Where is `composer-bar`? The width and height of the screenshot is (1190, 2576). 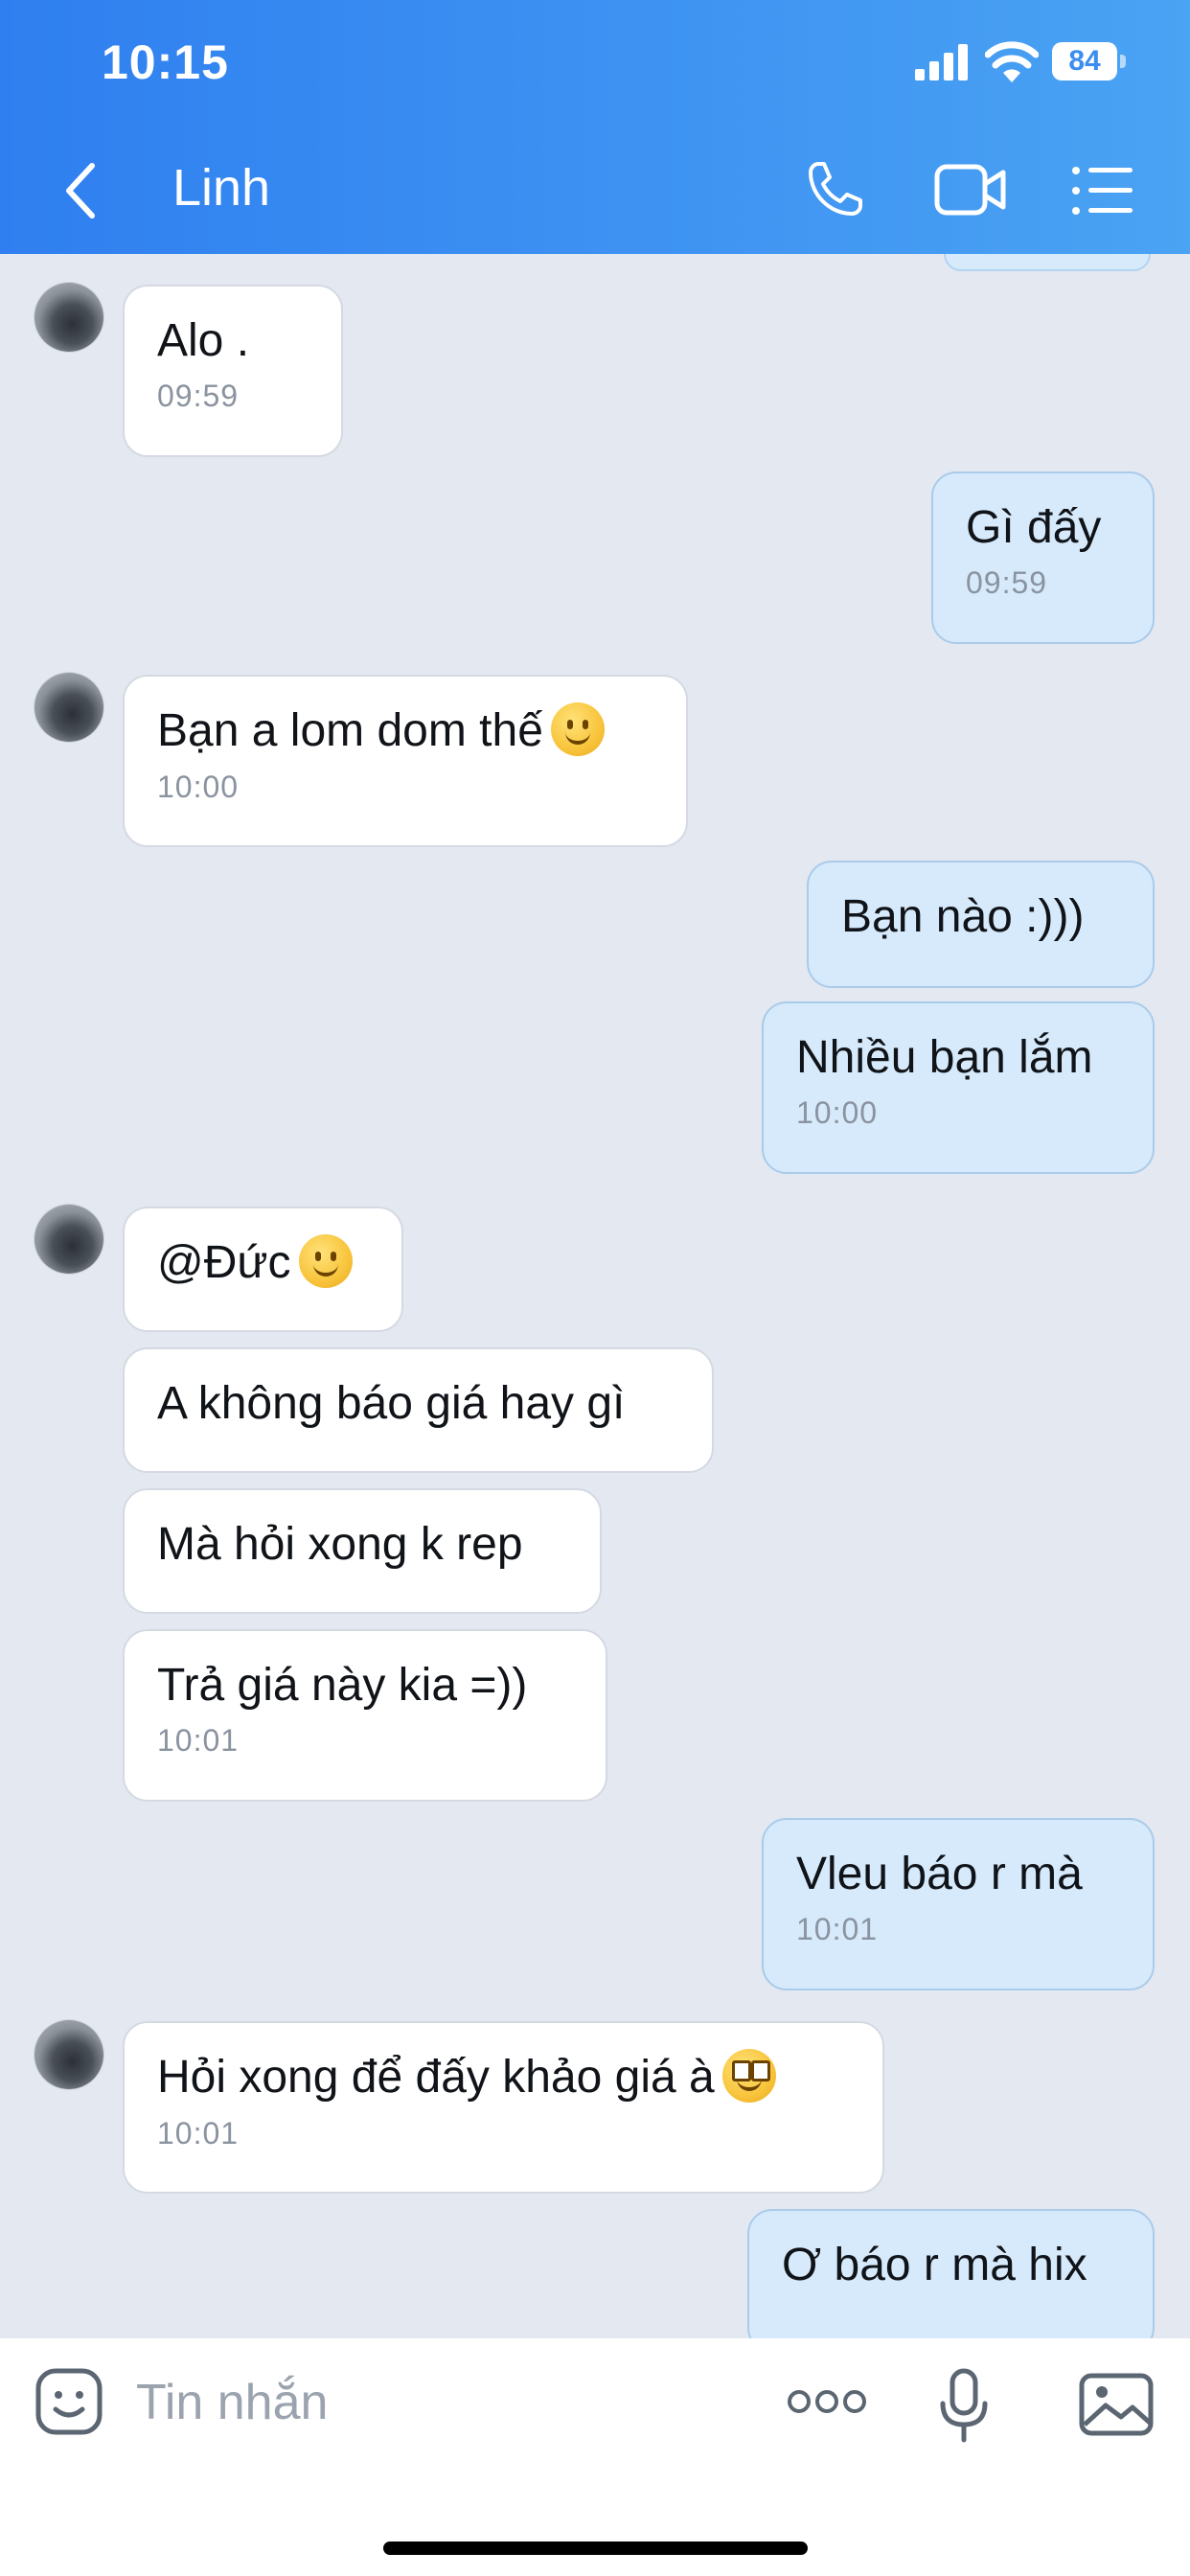 composer-bar is located at coordinates (595, 2457).